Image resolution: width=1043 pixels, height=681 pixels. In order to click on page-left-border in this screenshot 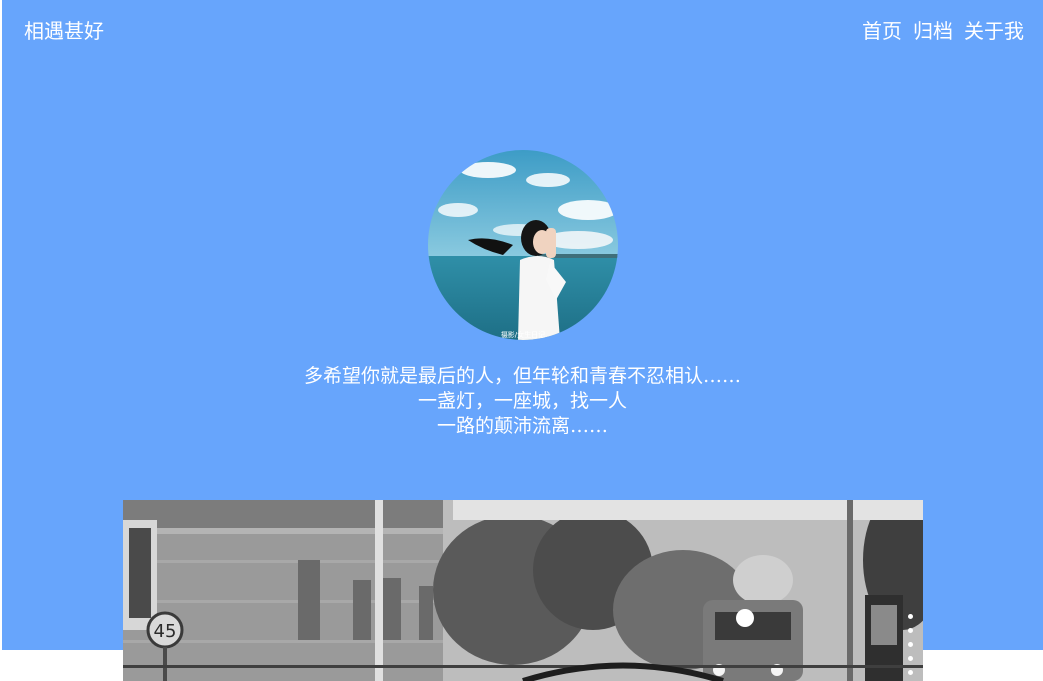, I will do `click(1, 340)`.